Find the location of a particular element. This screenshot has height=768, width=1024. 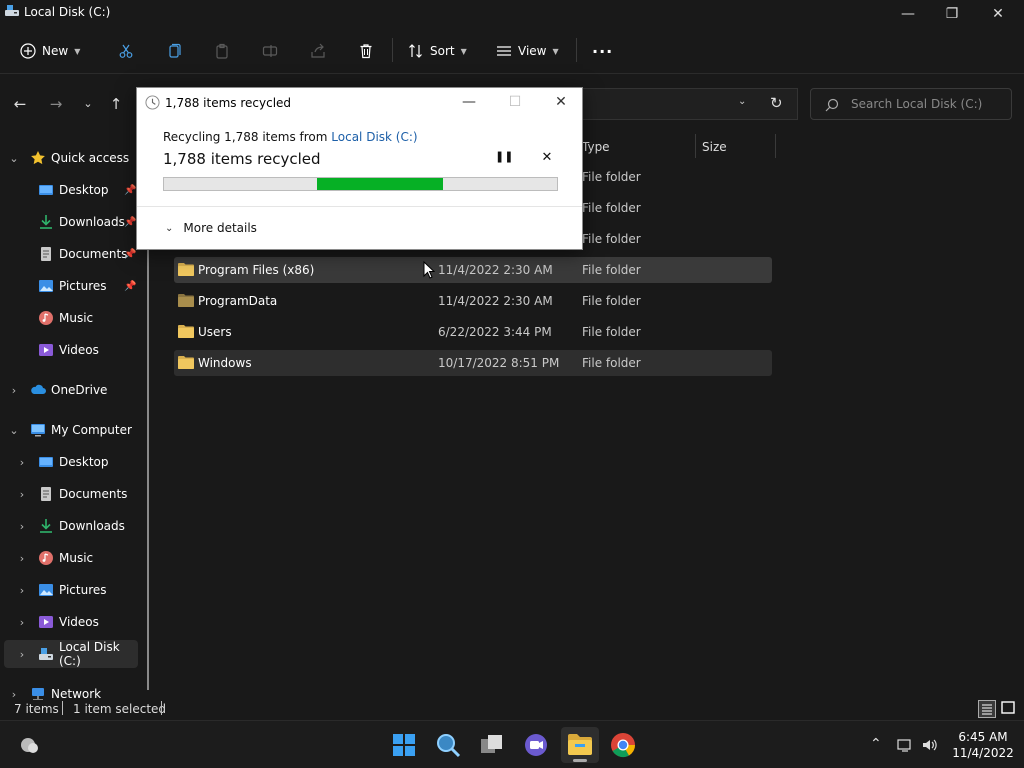

rename-button is located at coordinates (270, 51).